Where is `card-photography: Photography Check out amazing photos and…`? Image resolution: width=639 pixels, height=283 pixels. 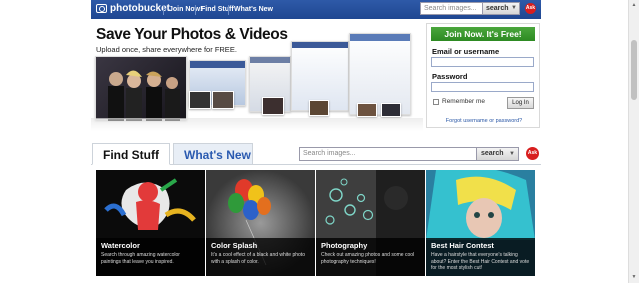 card-photography: Photography Check out amazing photos and… is located at coordinates (370, 223).